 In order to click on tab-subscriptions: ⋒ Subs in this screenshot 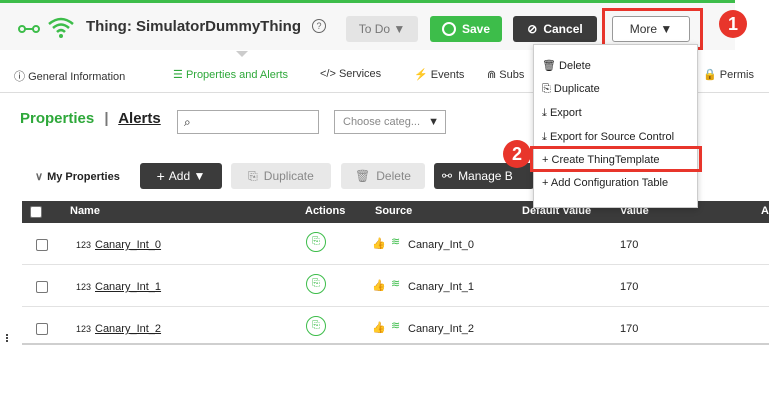, I will do `click(505, 74)`.